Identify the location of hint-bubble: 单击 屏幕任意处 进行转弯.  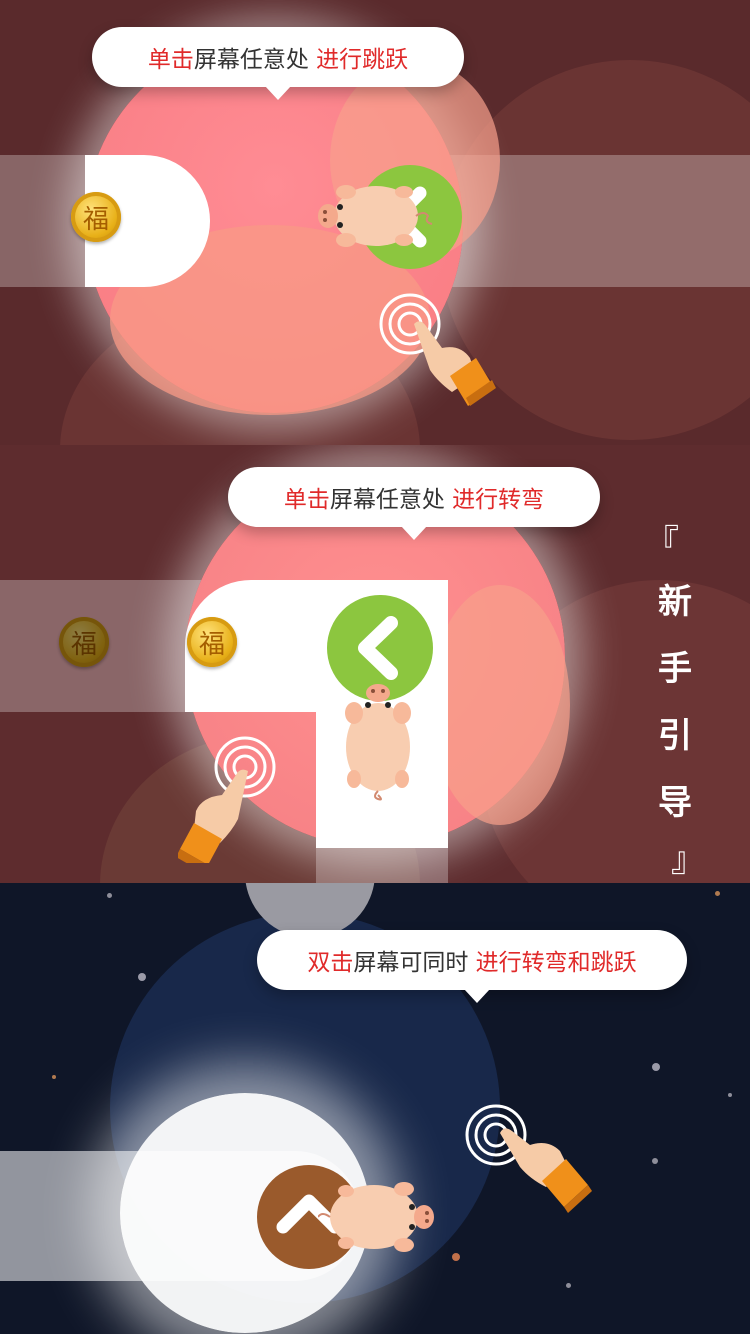
(414, 503).